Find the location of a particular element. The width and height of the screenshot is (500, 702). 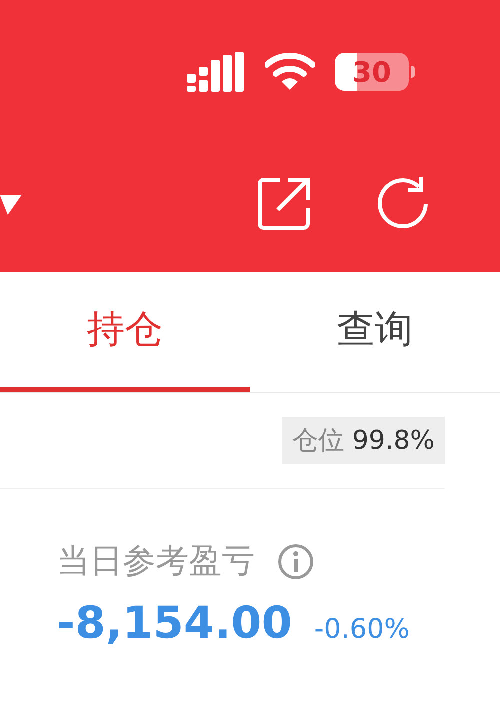

signal-icon is located at coordinates (216, 72).